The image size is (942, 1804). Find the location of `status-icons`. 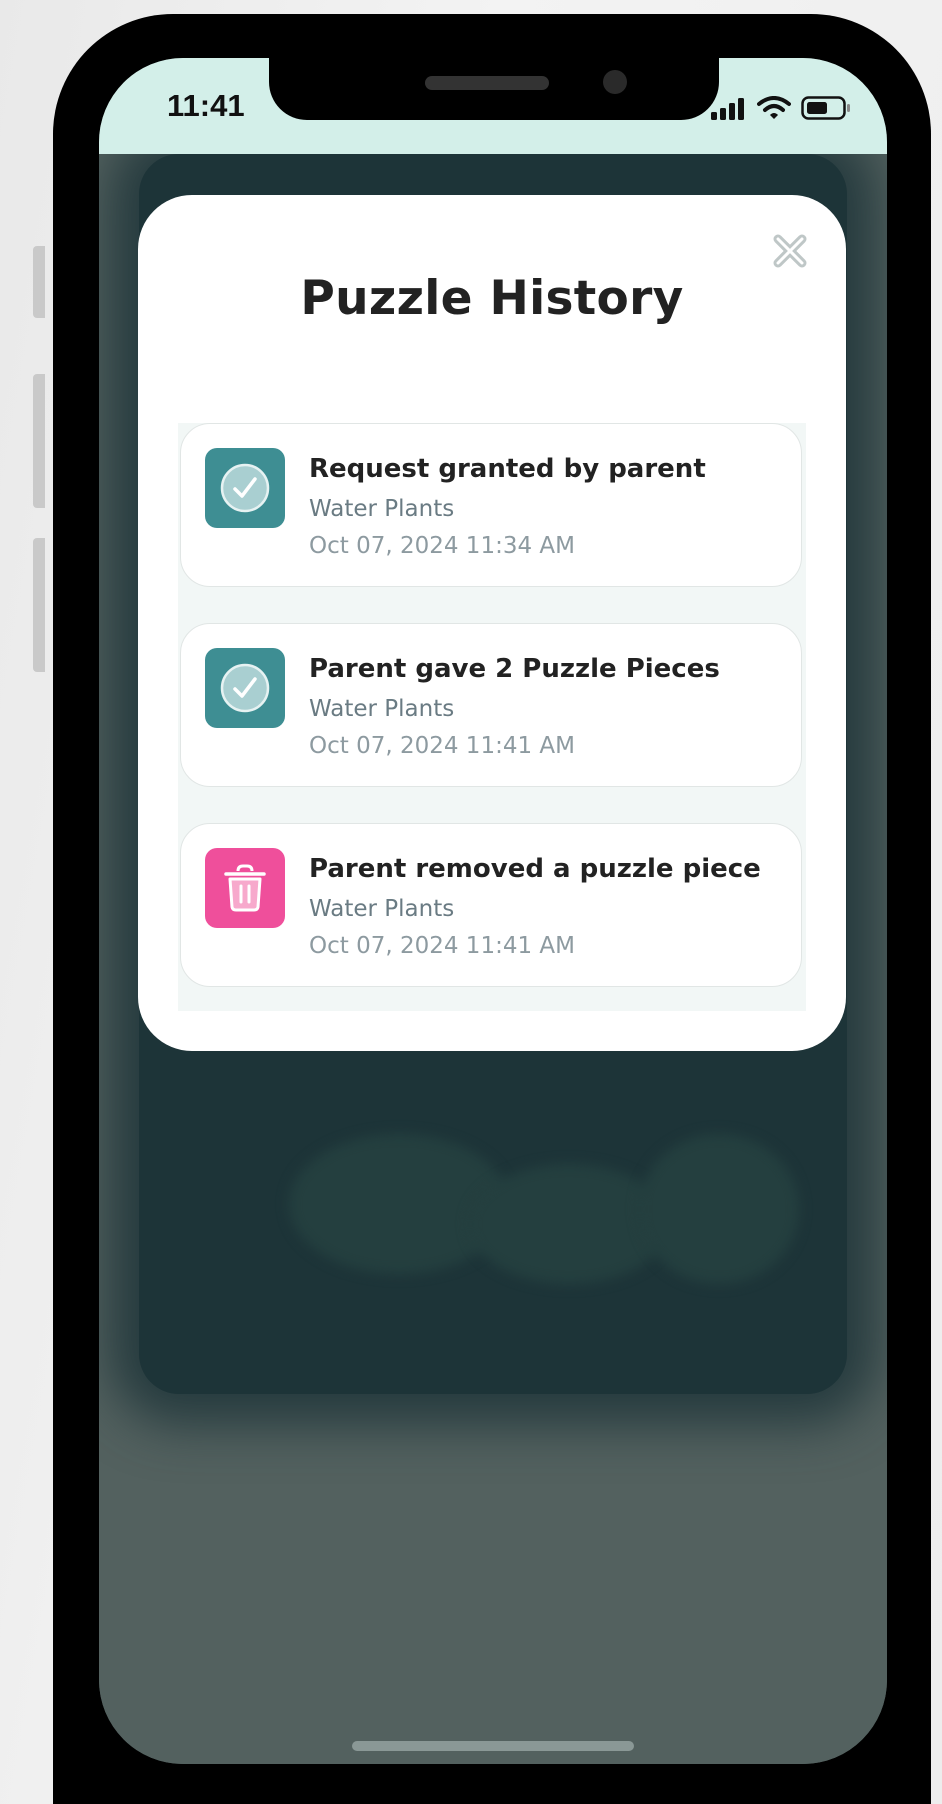

status-icons is located at coordinates (781, 108).